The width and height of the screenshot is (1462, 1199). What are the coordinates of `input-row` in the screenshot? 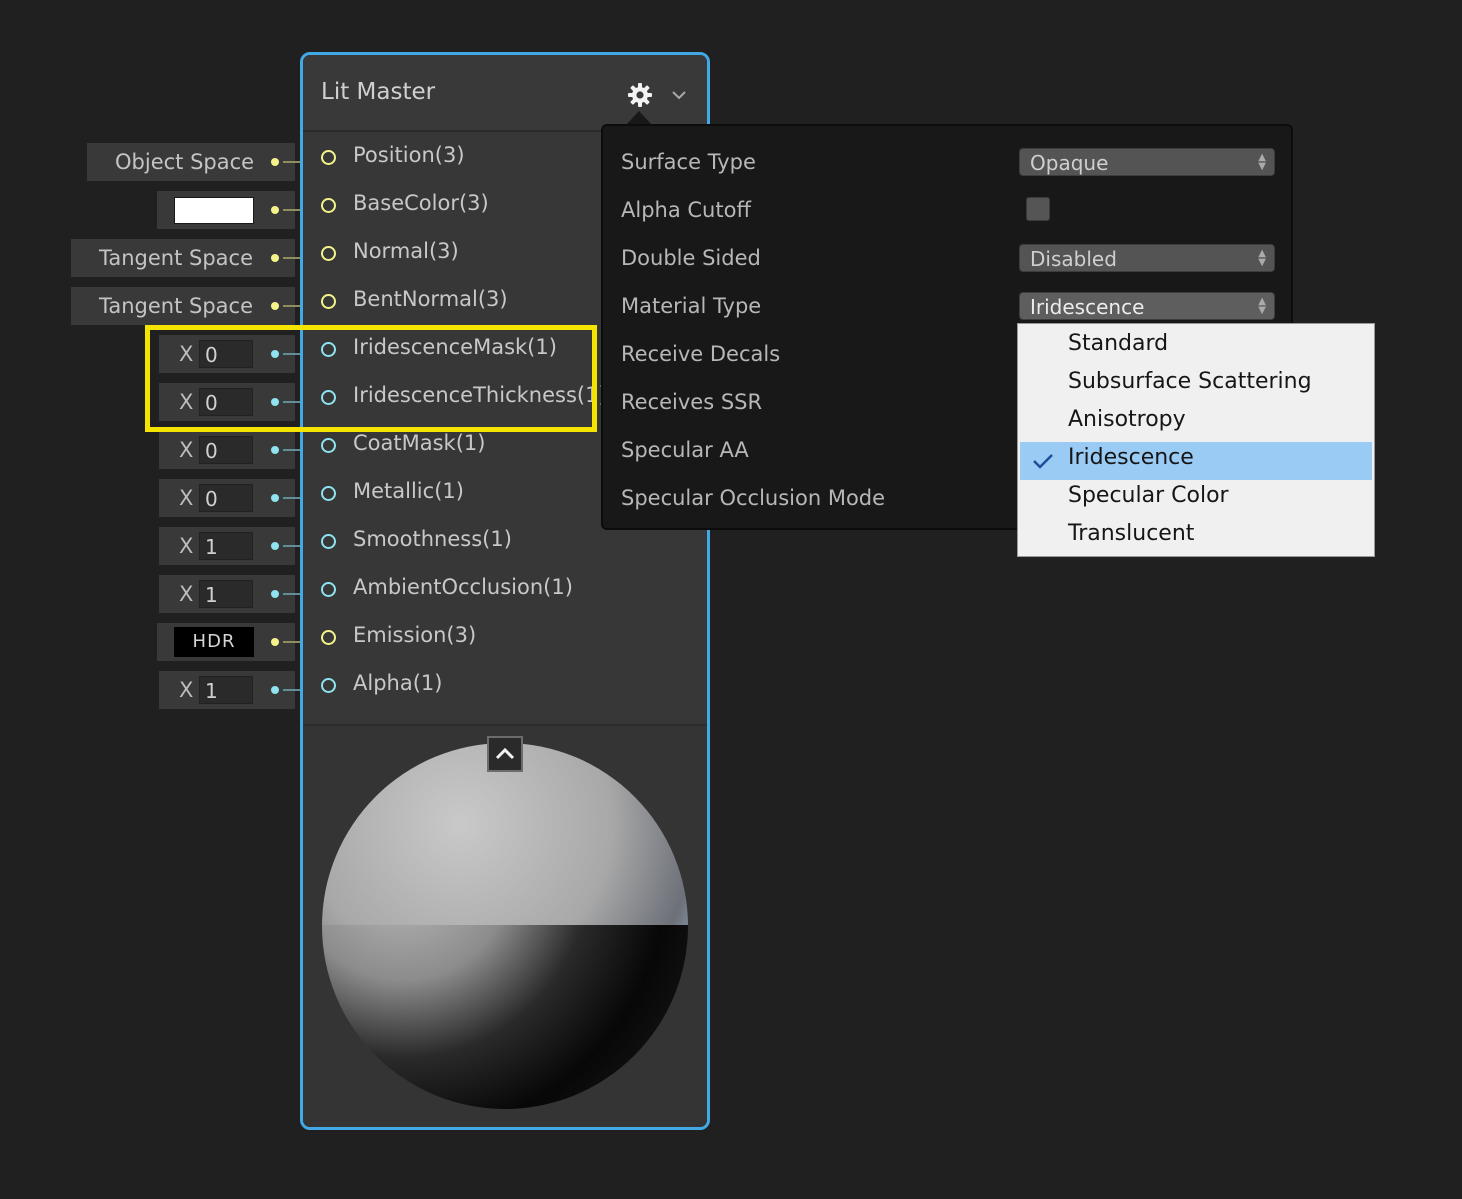 It's located at (160, 210).